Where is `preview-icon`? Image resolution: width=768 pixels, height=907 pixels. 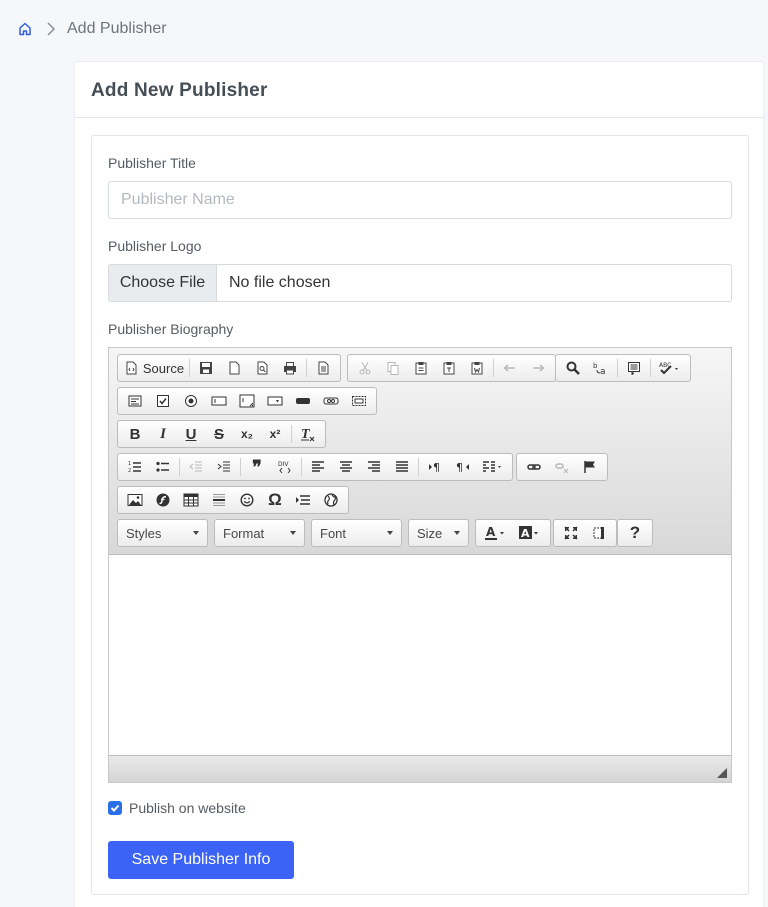 preview-icon is located at coordinates (262, 368).